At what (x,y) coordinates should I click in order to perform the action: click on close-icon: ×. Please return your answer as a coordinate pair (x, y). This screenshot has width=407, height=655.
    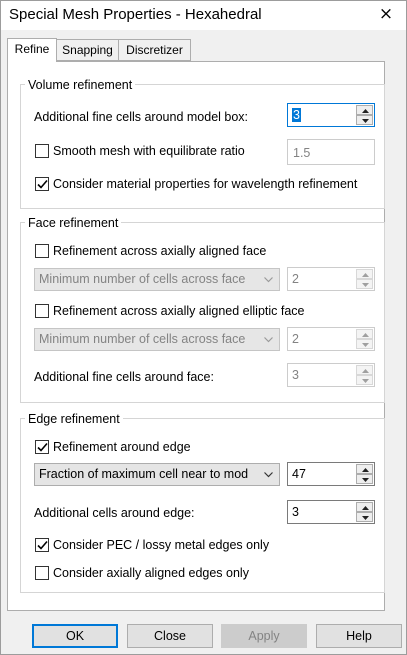
    Looking at the image, I should click on (386, 15).